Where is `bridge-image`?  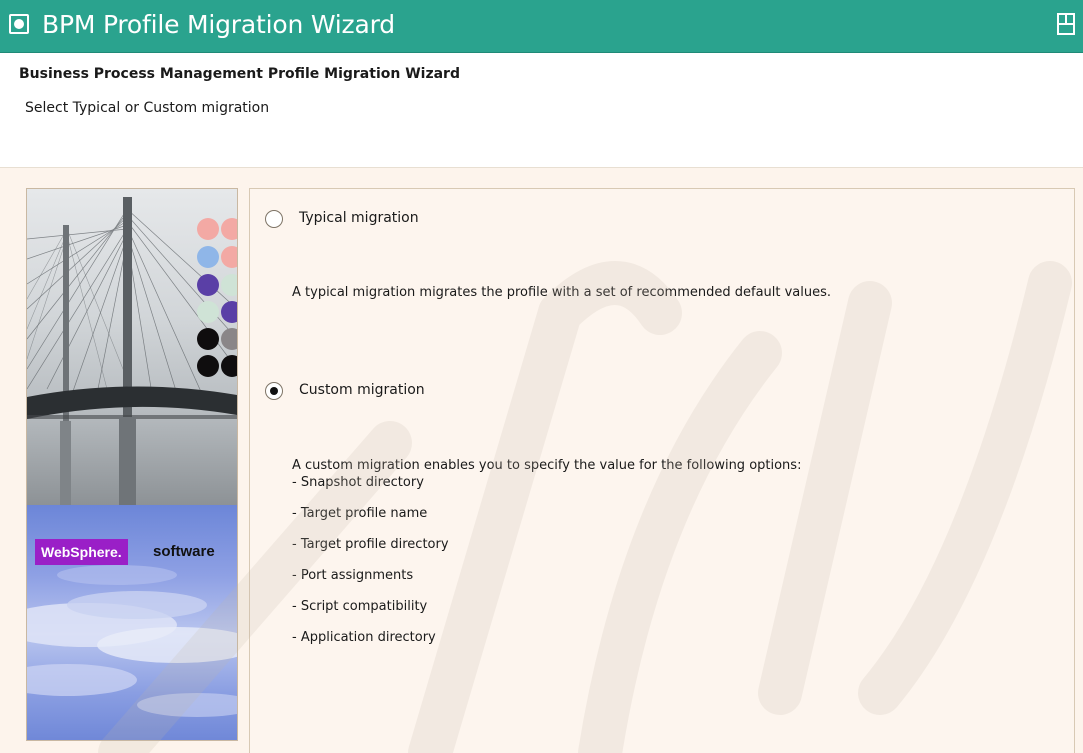
bridge-image is located at coordinates (132, 347).